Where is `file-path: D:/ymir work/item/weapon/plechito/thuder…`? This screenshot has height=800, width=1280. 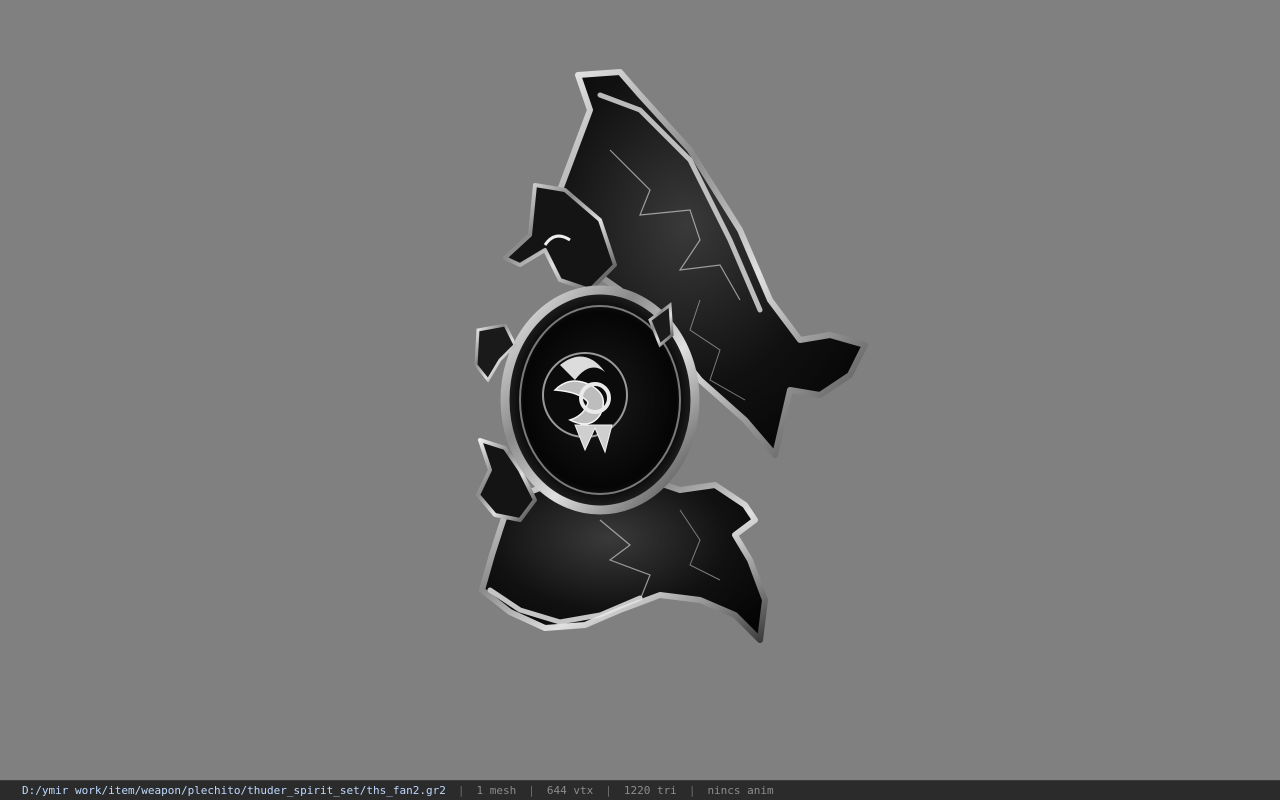 file-path: D:/ymir work/item/weapon/plechito/thuder… is located at coordinates (234, 790).